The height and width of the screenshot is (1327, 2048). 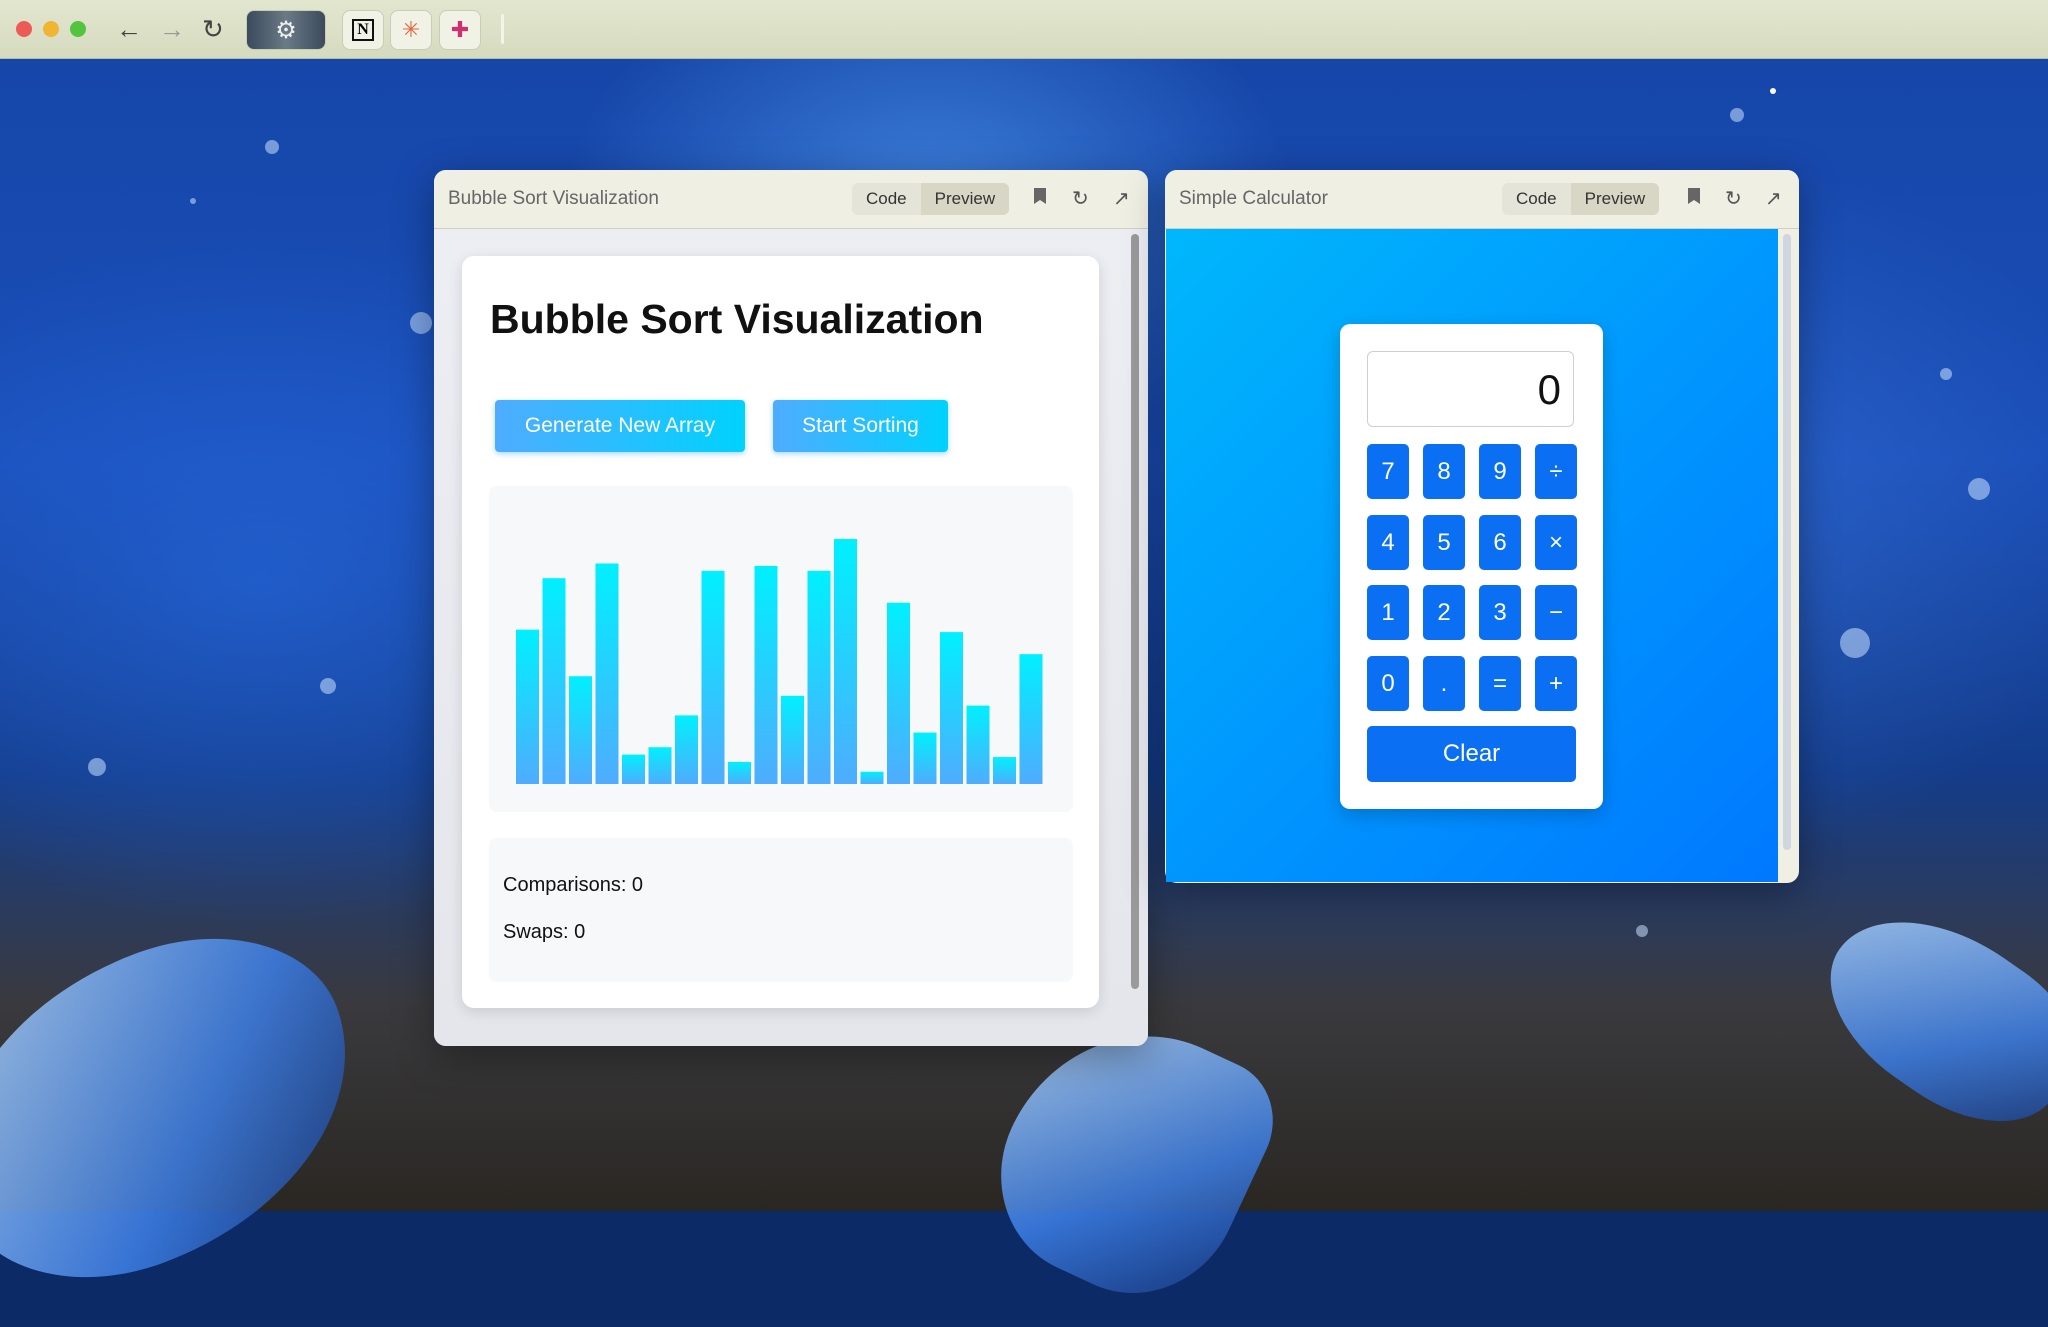 I want to click on key-4: 4, so click(x=1388, y=542).